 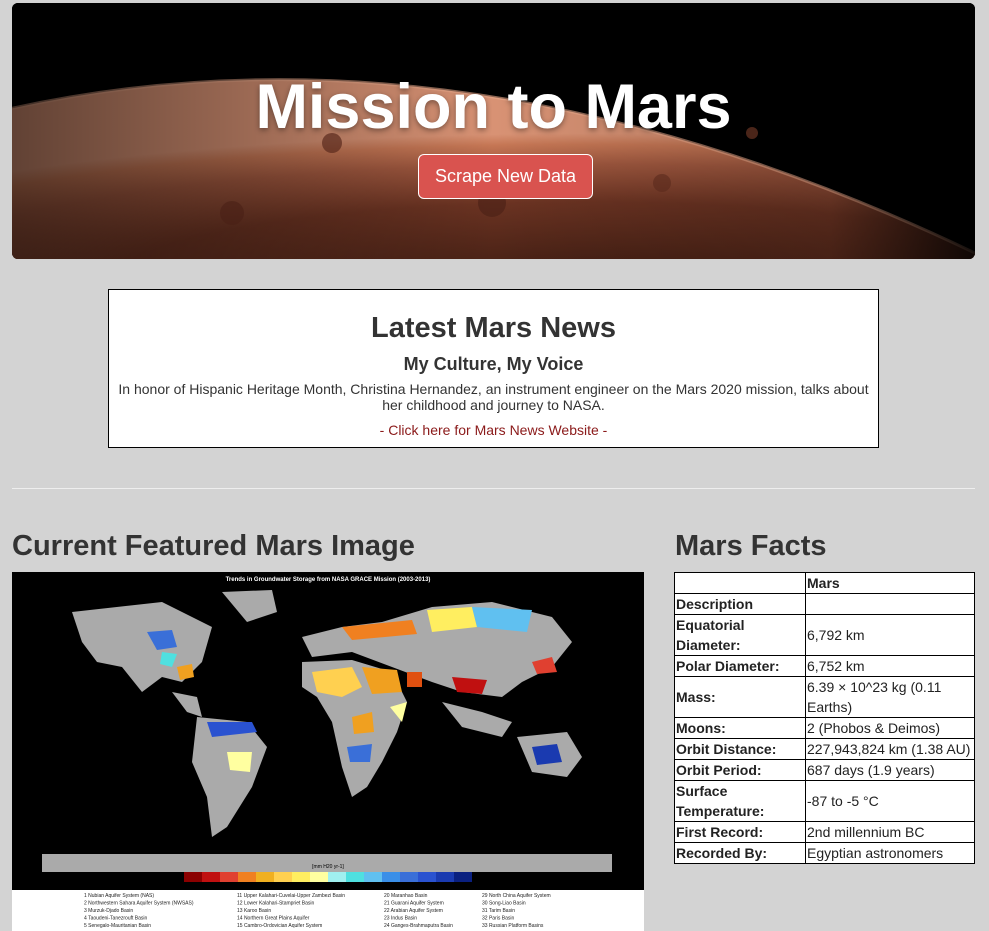 I want to click on colorbar-tick: 15, so click(x=436, y=886).